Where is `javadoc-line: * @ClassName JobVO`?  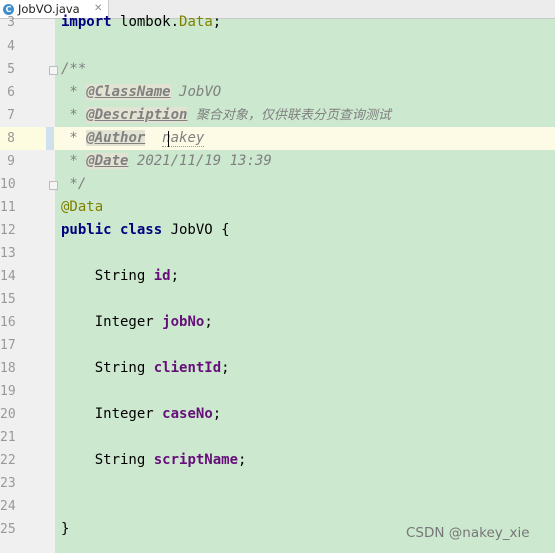 javadoc-line: * @ClassName JobVO is located at coordinates (141, 92).